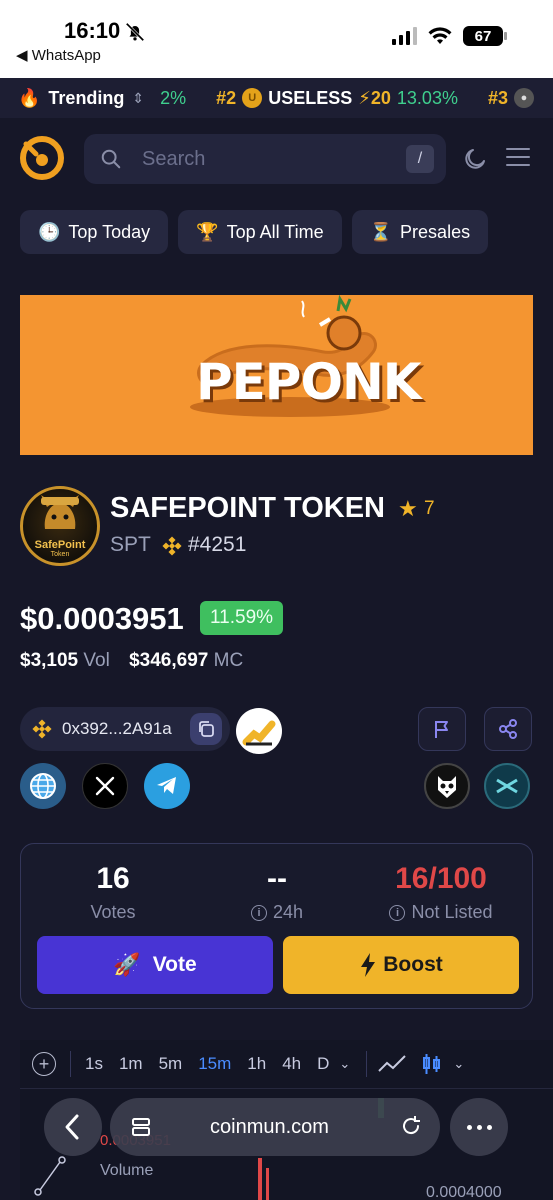  I want to click on browser-back-button, so click(73, 1127).